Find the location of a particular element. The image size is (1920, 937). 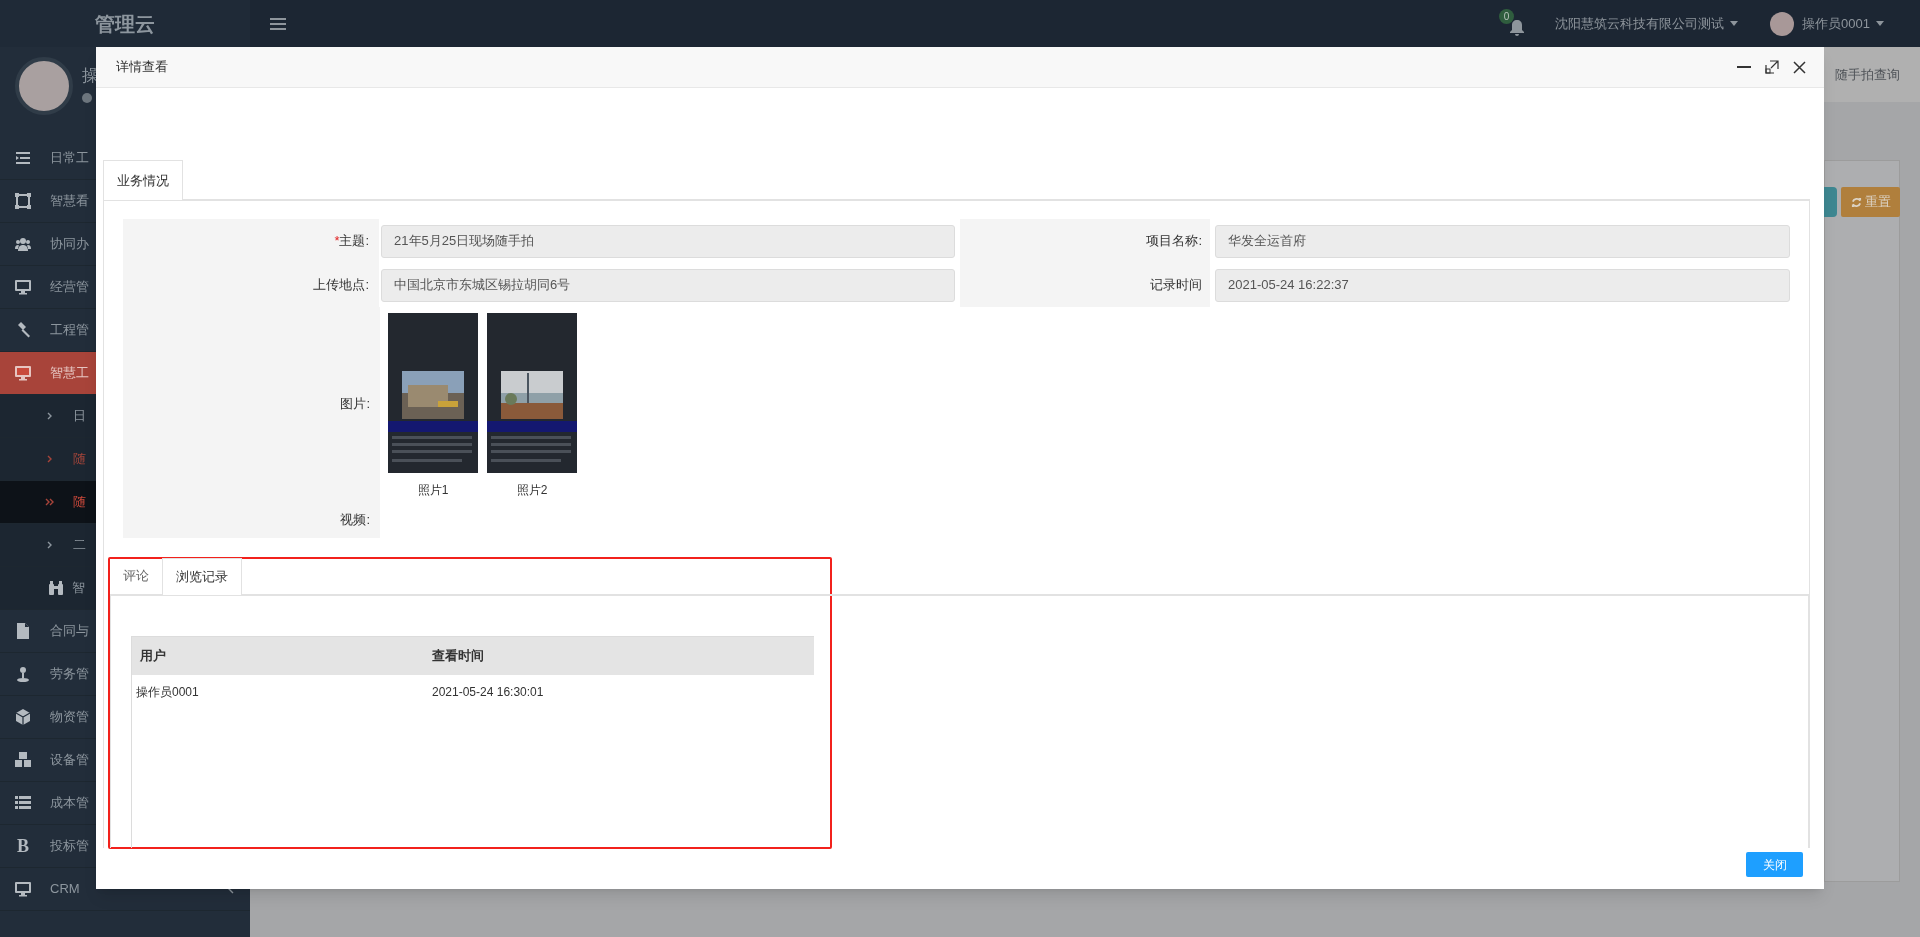

column-header: 查看时间 is located at coordinates (458, 656).